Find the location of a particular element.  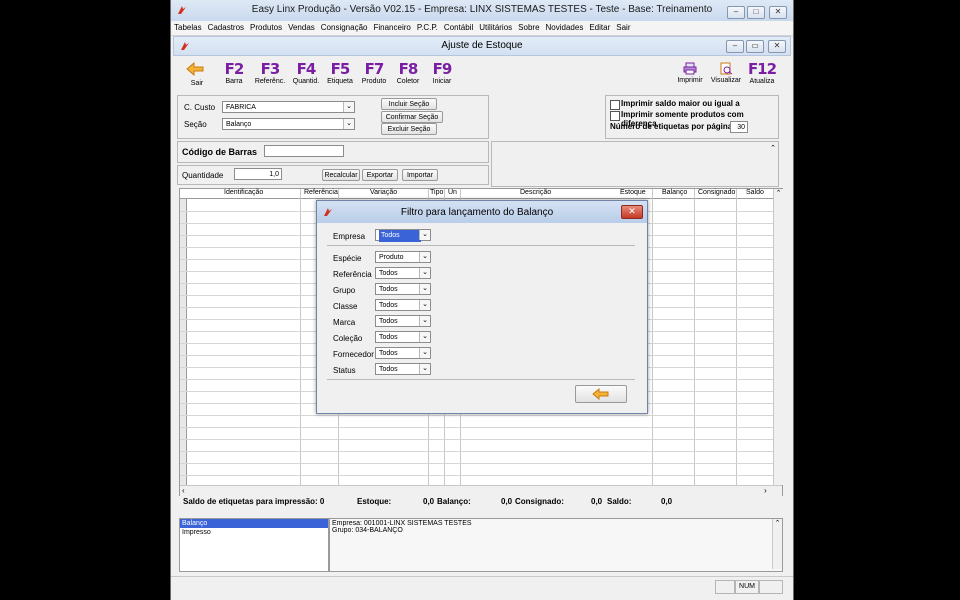

f9-key: F9 is located at coordinates (442, 69).